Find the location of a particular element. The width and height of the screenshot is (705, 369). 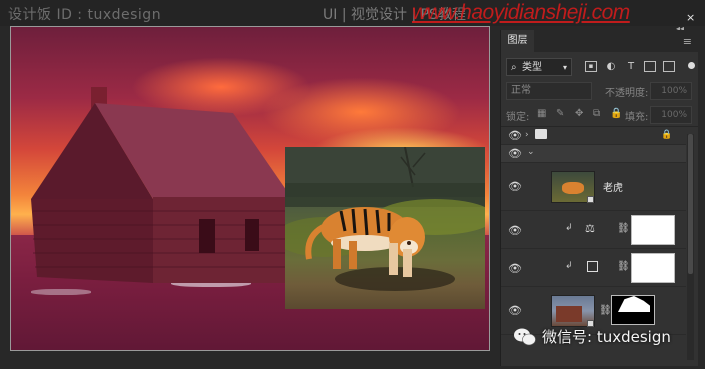

layer-name: 老虎 is located at coordinates (613, 188).